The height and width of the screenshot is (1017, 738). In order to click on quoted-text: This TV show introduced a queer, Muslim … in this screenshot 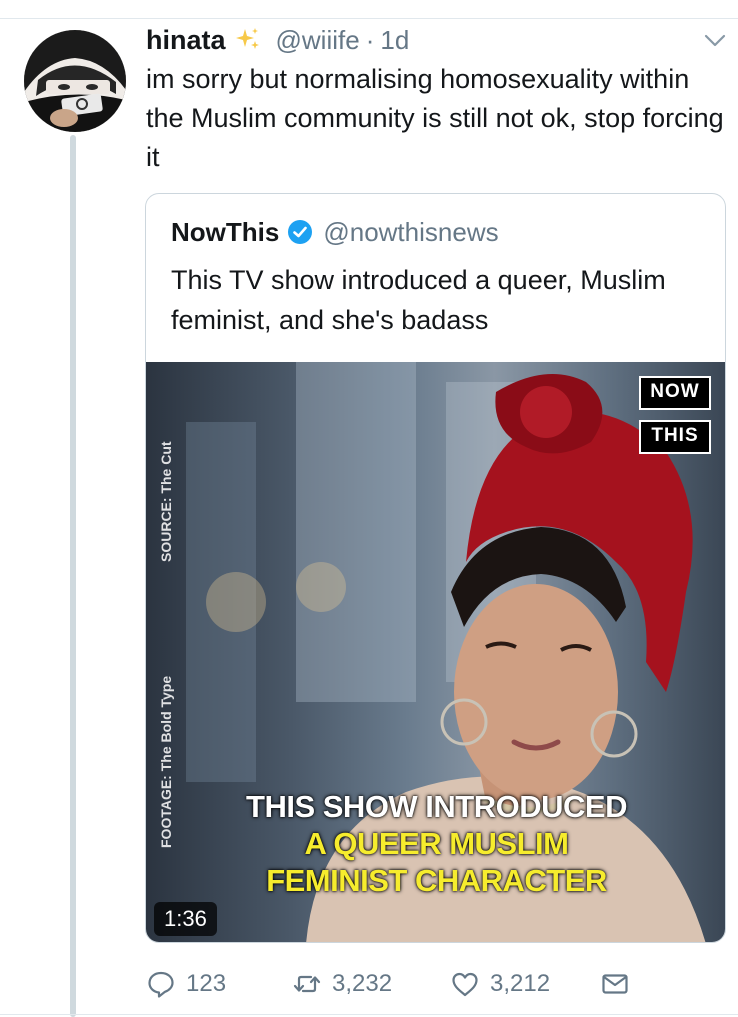, I will do `click(418, 300)`.